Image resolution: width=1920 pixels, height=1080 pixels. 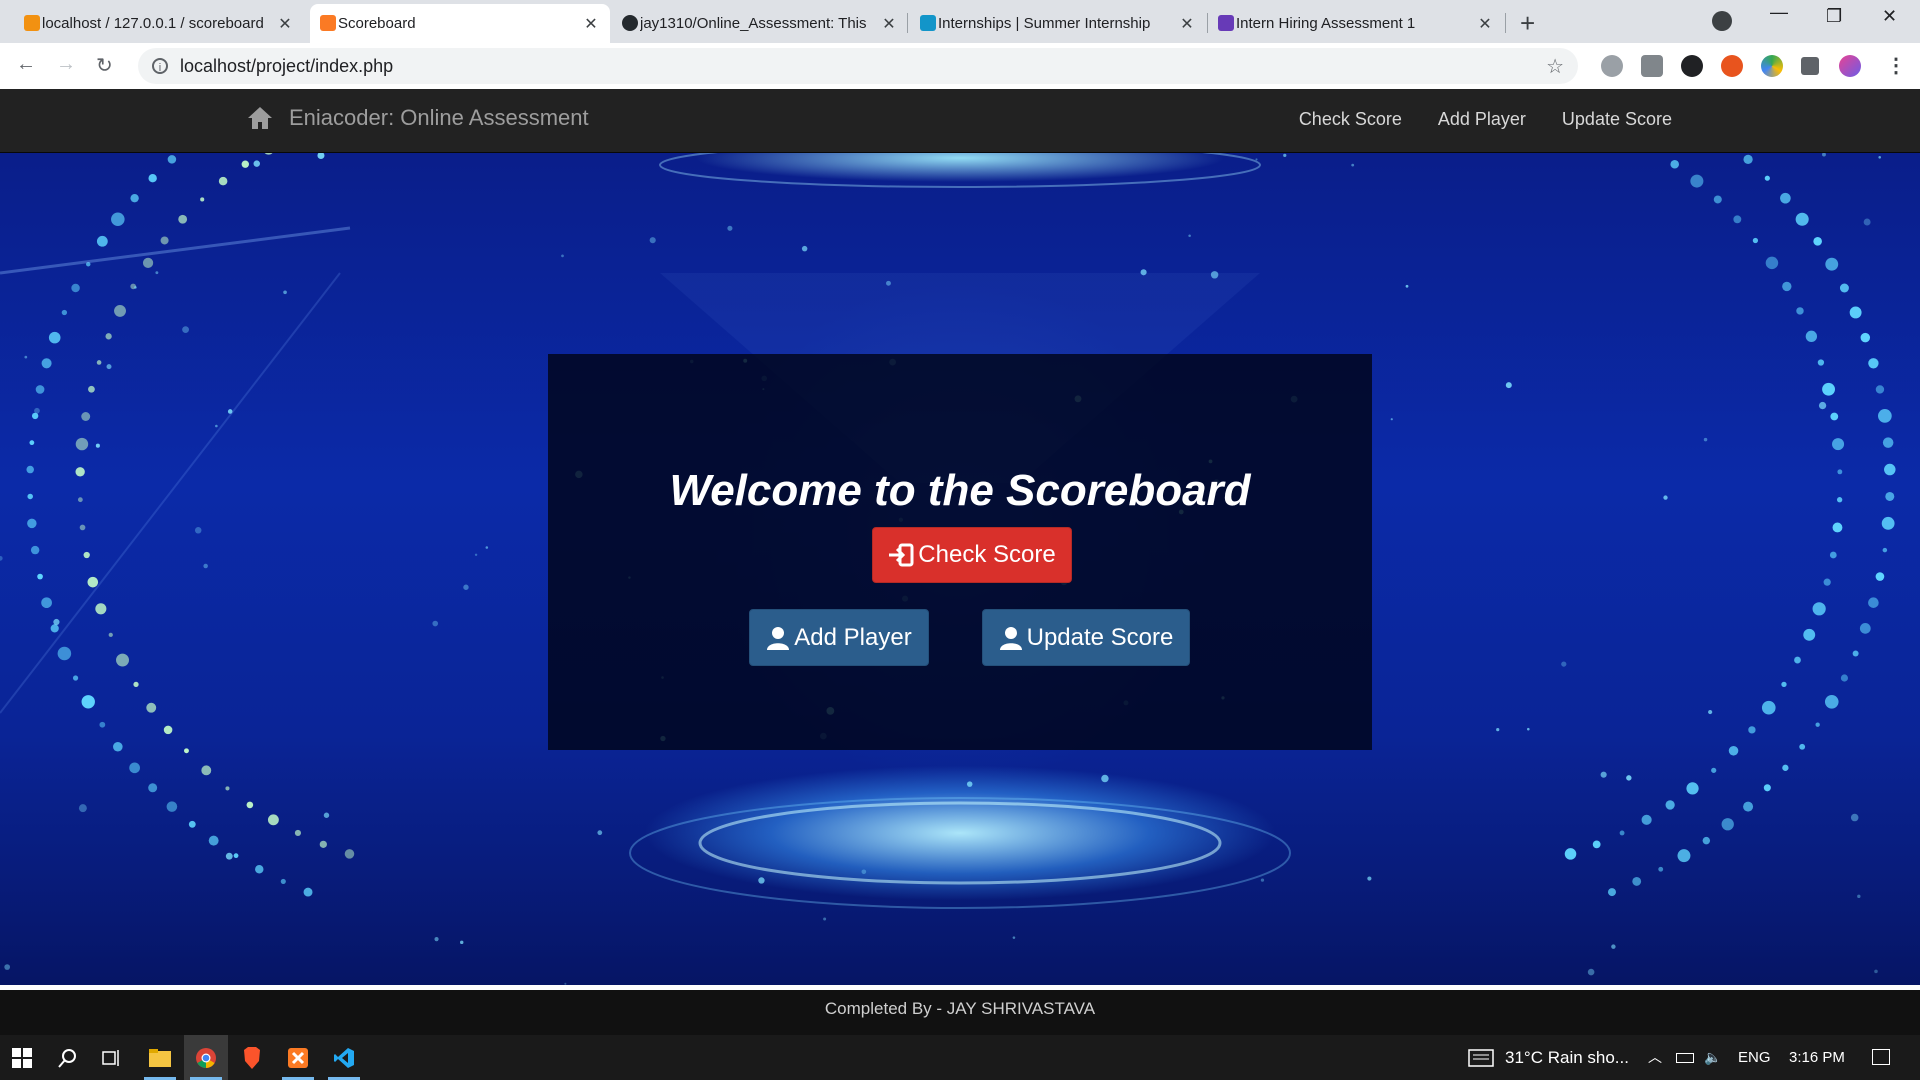 What do you see at coordinates (1652, 66) in the screenshot?
I see `camera-extension-icon` at bounding box center [1652, 66].